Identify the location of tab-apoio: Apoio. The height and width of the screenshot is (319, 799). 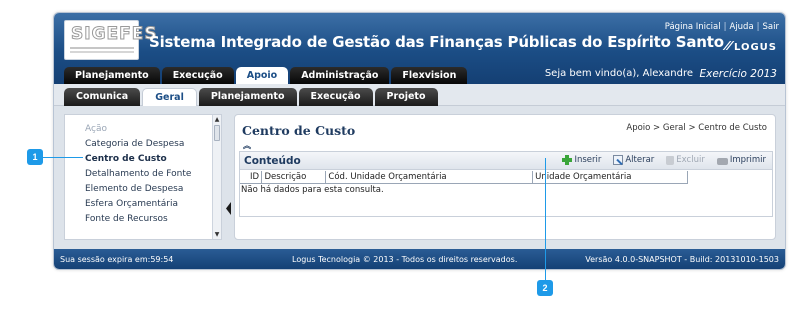
(262, 75).